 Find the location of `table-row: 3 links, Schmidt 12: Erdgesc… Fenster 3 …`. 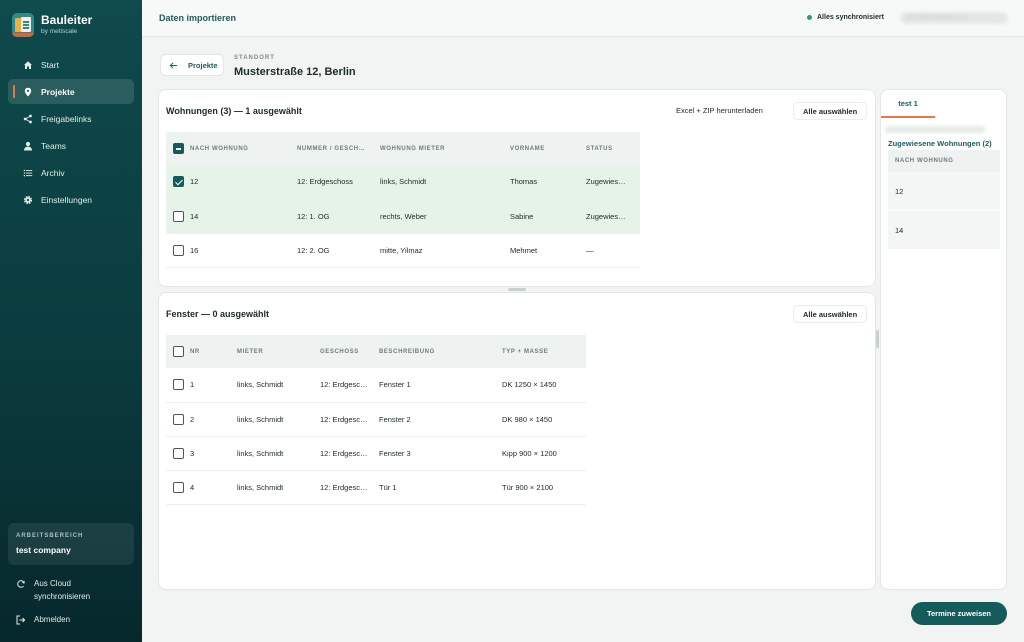

table-row: 3 links, Schmidt 12: Erdgesc… Fenster 3 … is located at coordinates (376, 453).